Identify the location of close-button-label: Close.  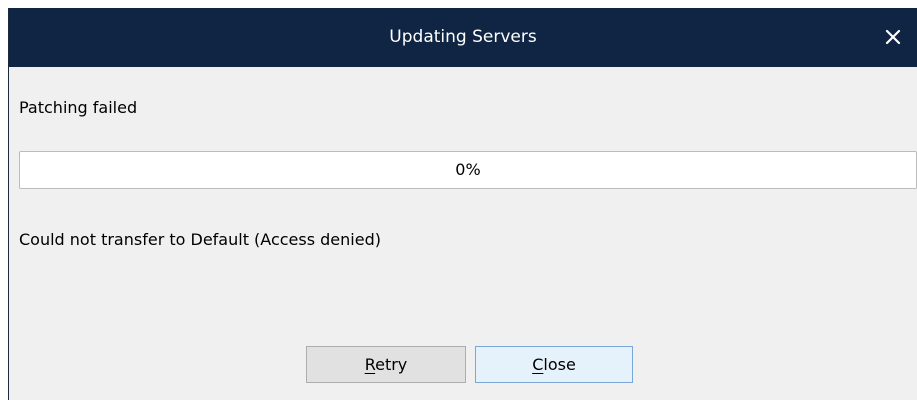
(554, 364).